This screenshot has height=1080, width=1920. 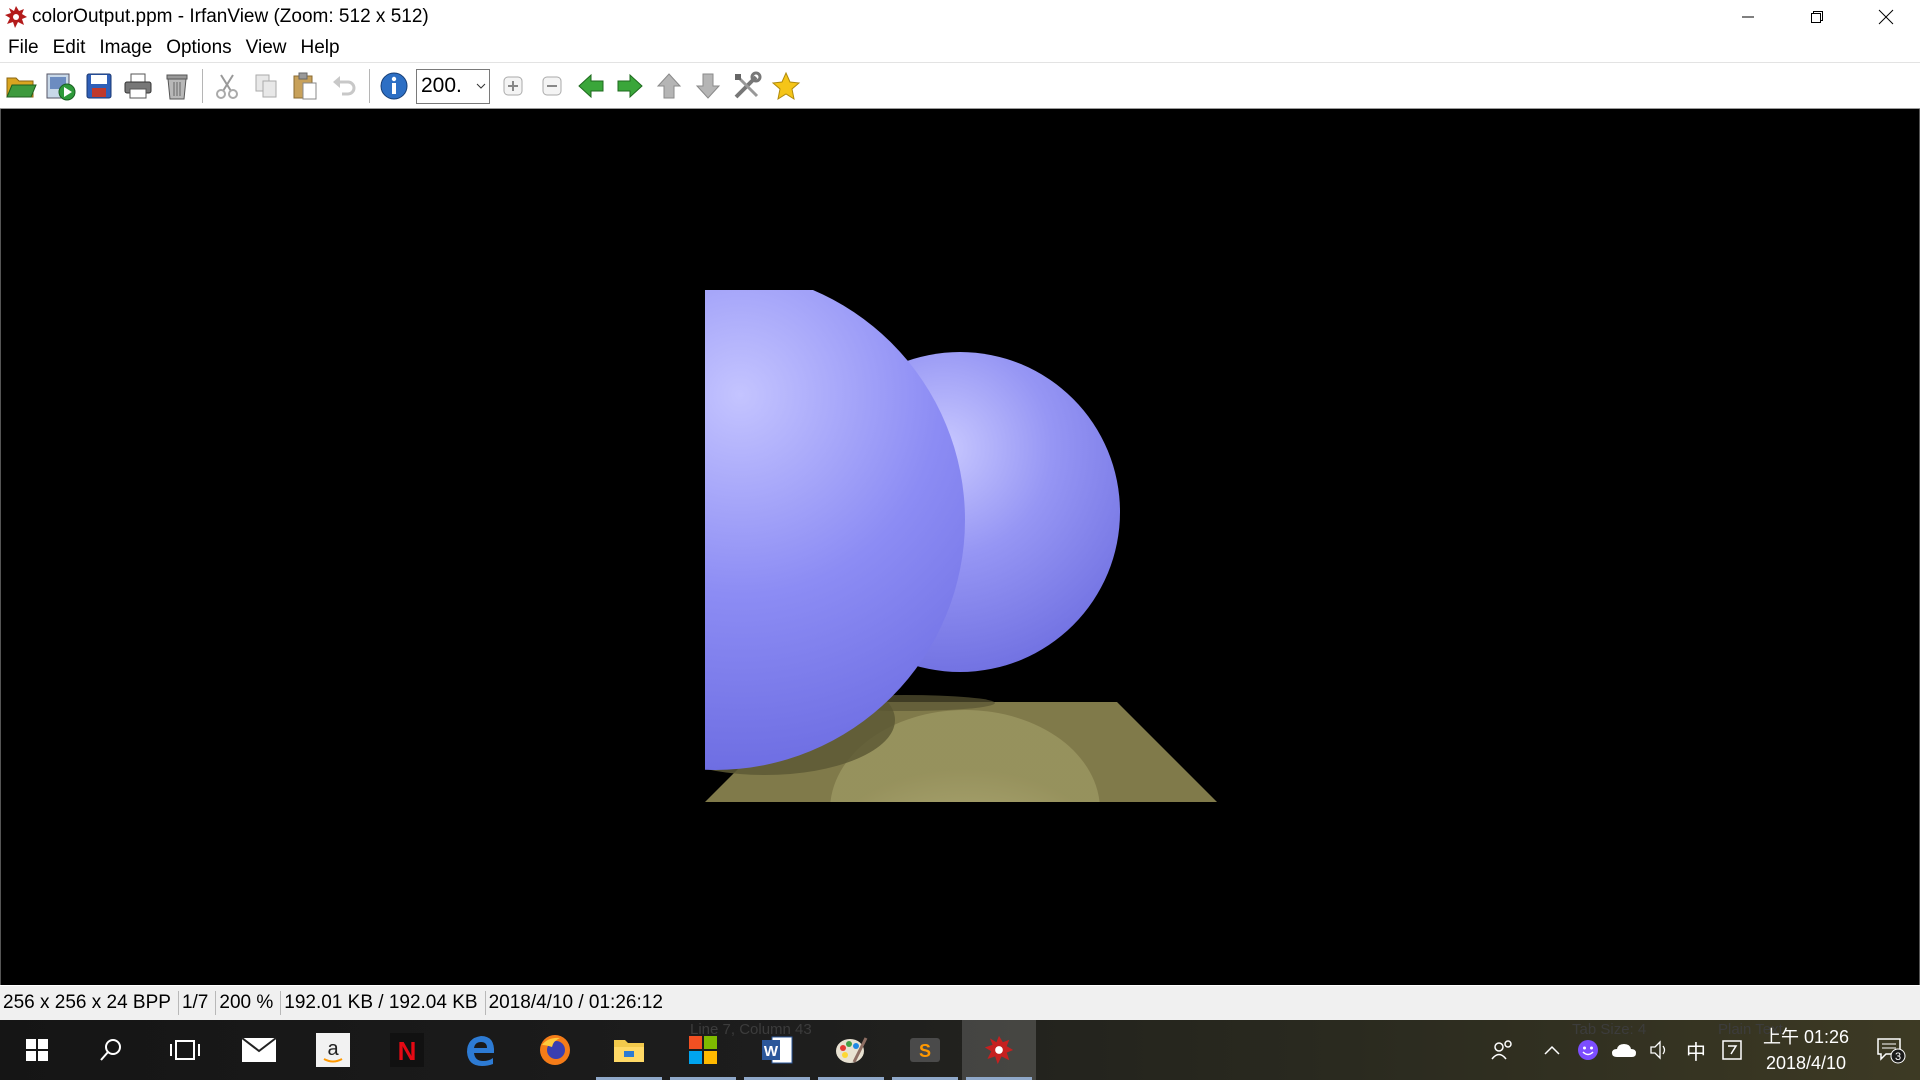 What do you see at coordinates (1898, 1057) in the screenshot?
I see `svg-text: 3` at bounding box center [1898, 1057].